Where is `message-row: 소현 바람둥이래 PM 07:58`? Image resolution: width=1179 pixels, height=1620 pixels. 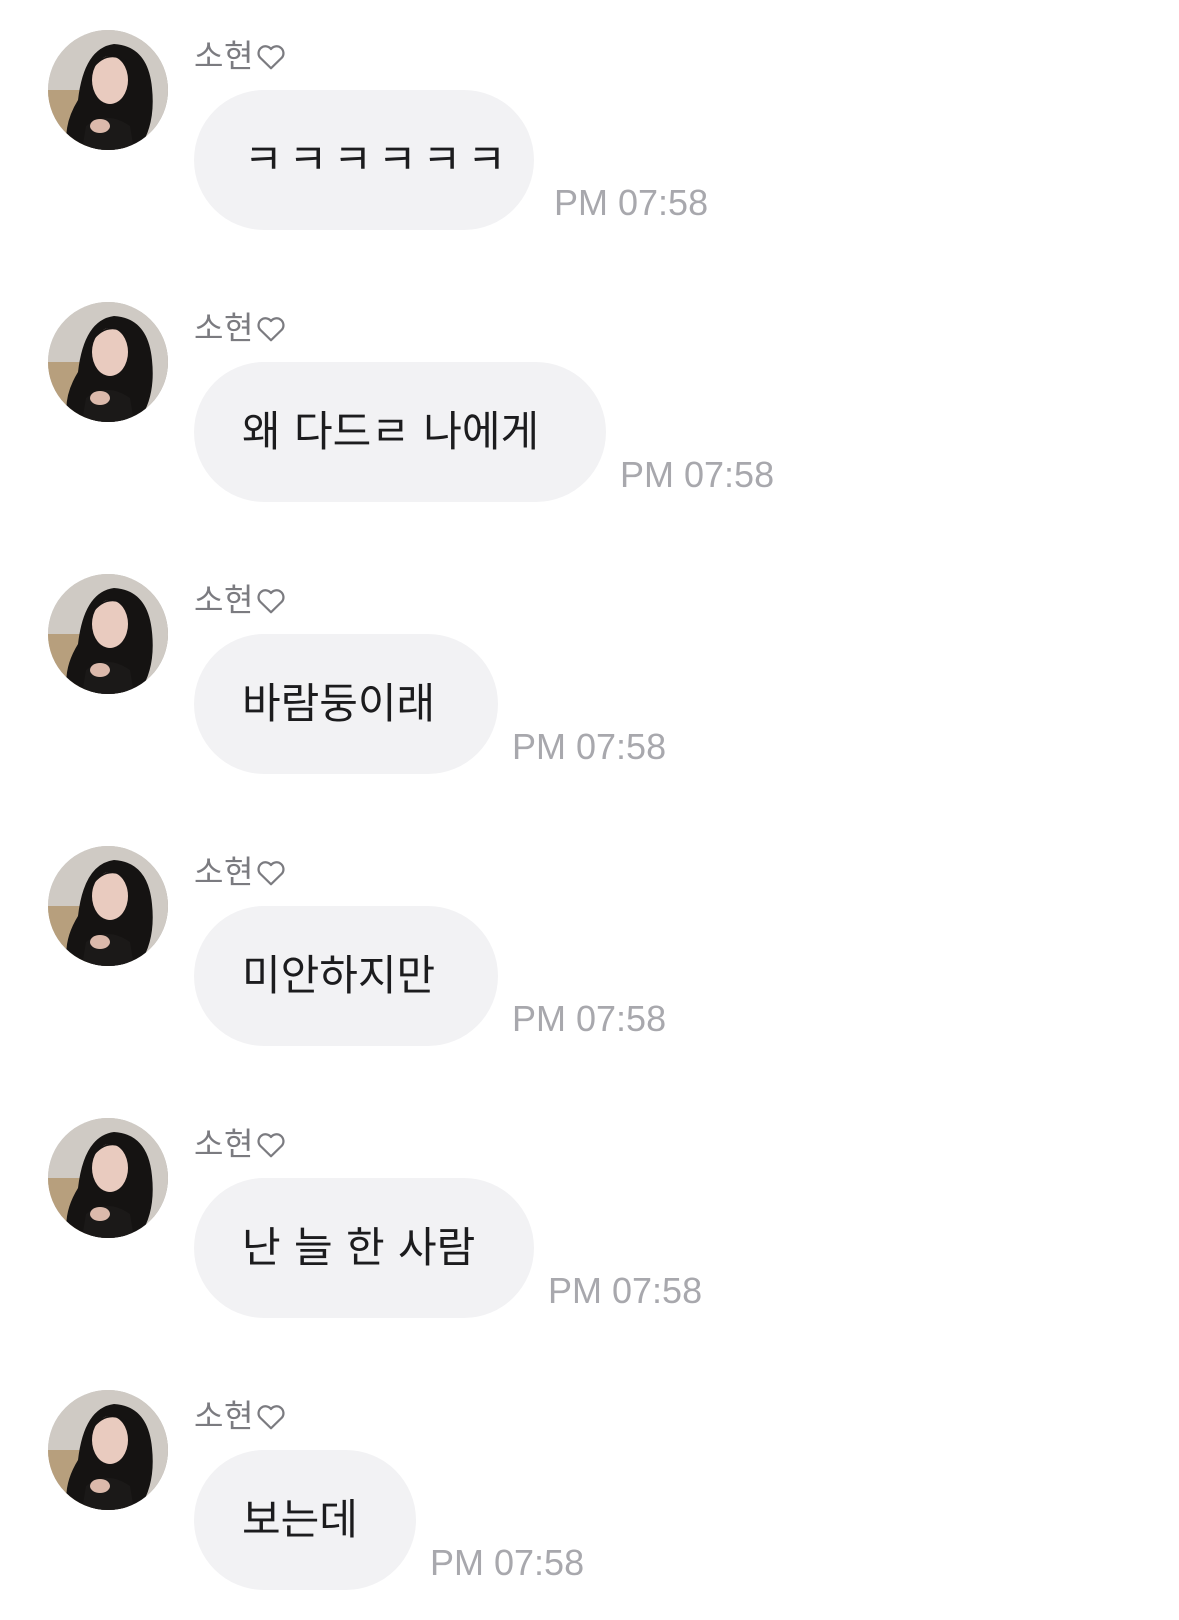
message-row: 소현 바람둥이래 PM 07:58 is located at coordinates (589, 689).